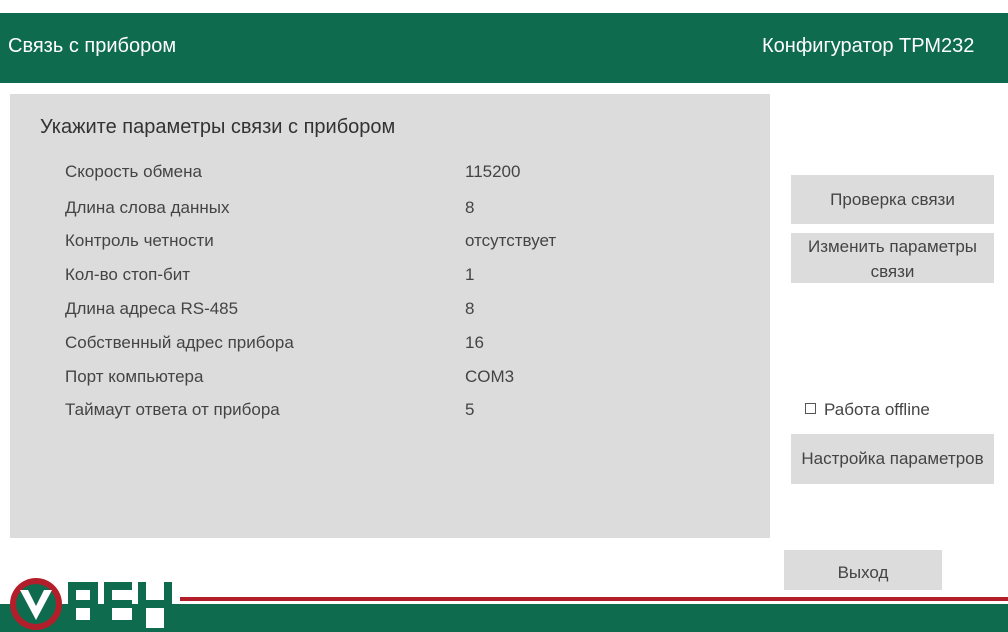 The image size is (1008, 632). I want to click on panel-heading: Укажите параметры связи с прибором, so click(218, 127).